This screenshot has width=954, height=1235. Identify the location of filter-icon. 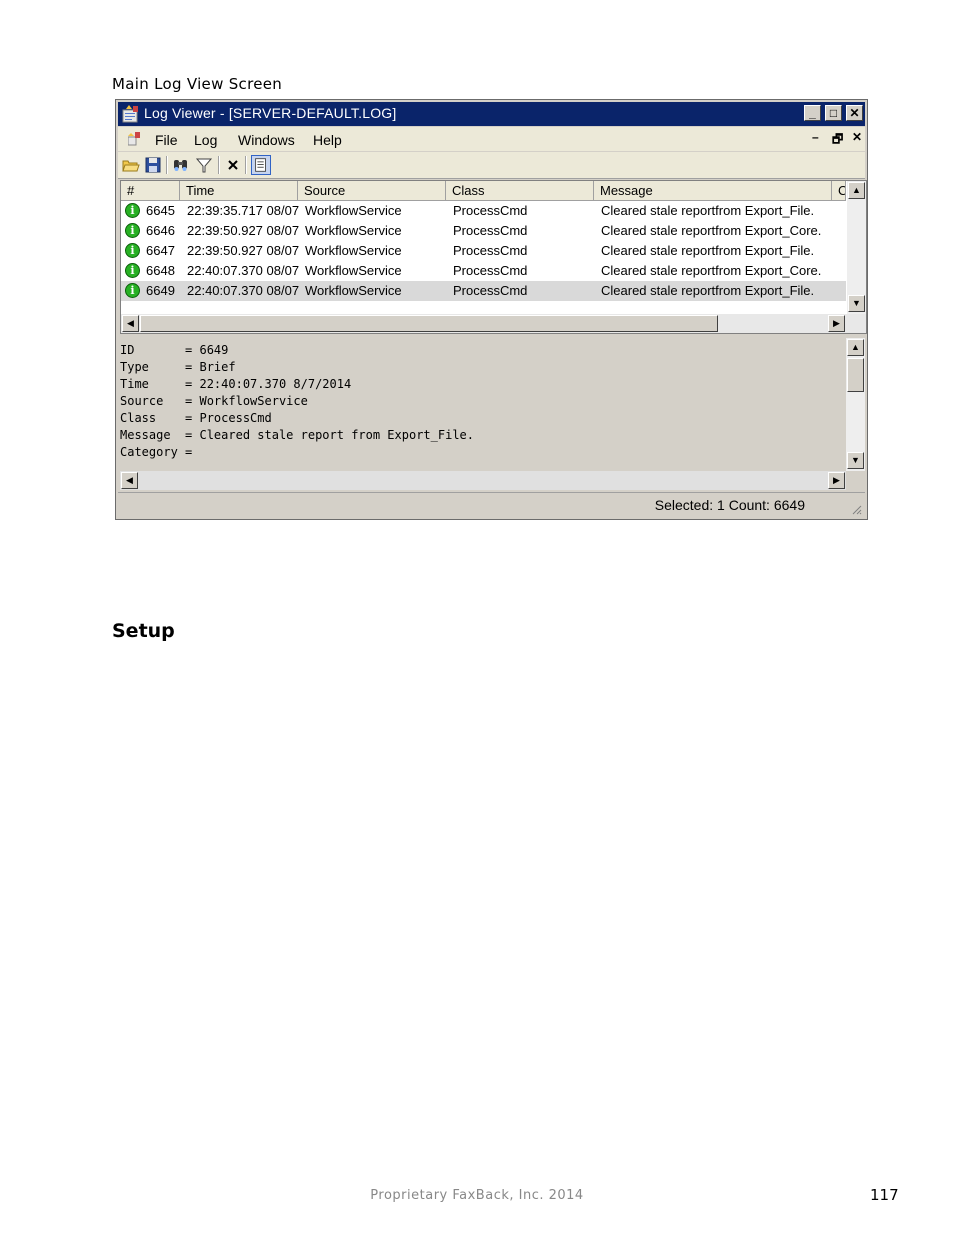
(204, 165).